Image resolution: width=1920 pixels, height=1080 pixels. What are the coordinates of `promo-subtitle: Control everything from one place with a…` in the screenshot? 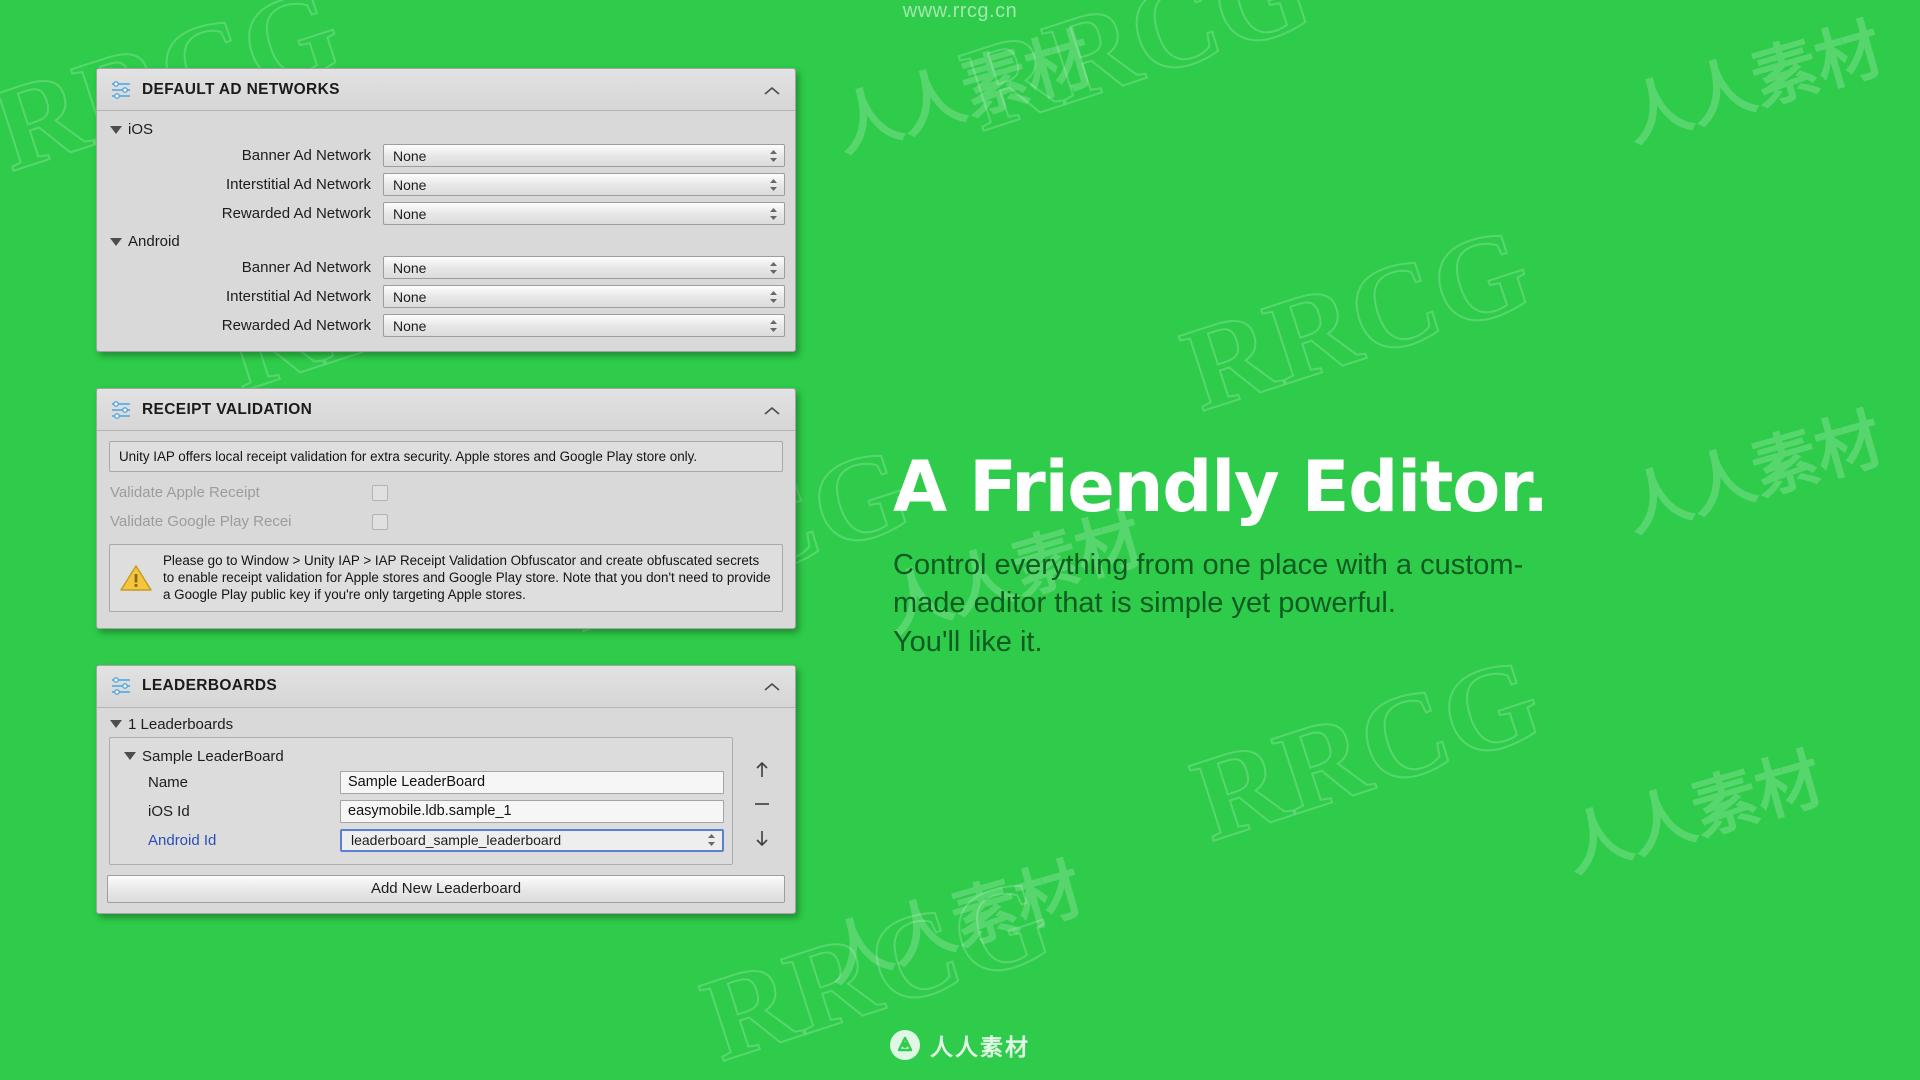 It's located at (1353, 603).